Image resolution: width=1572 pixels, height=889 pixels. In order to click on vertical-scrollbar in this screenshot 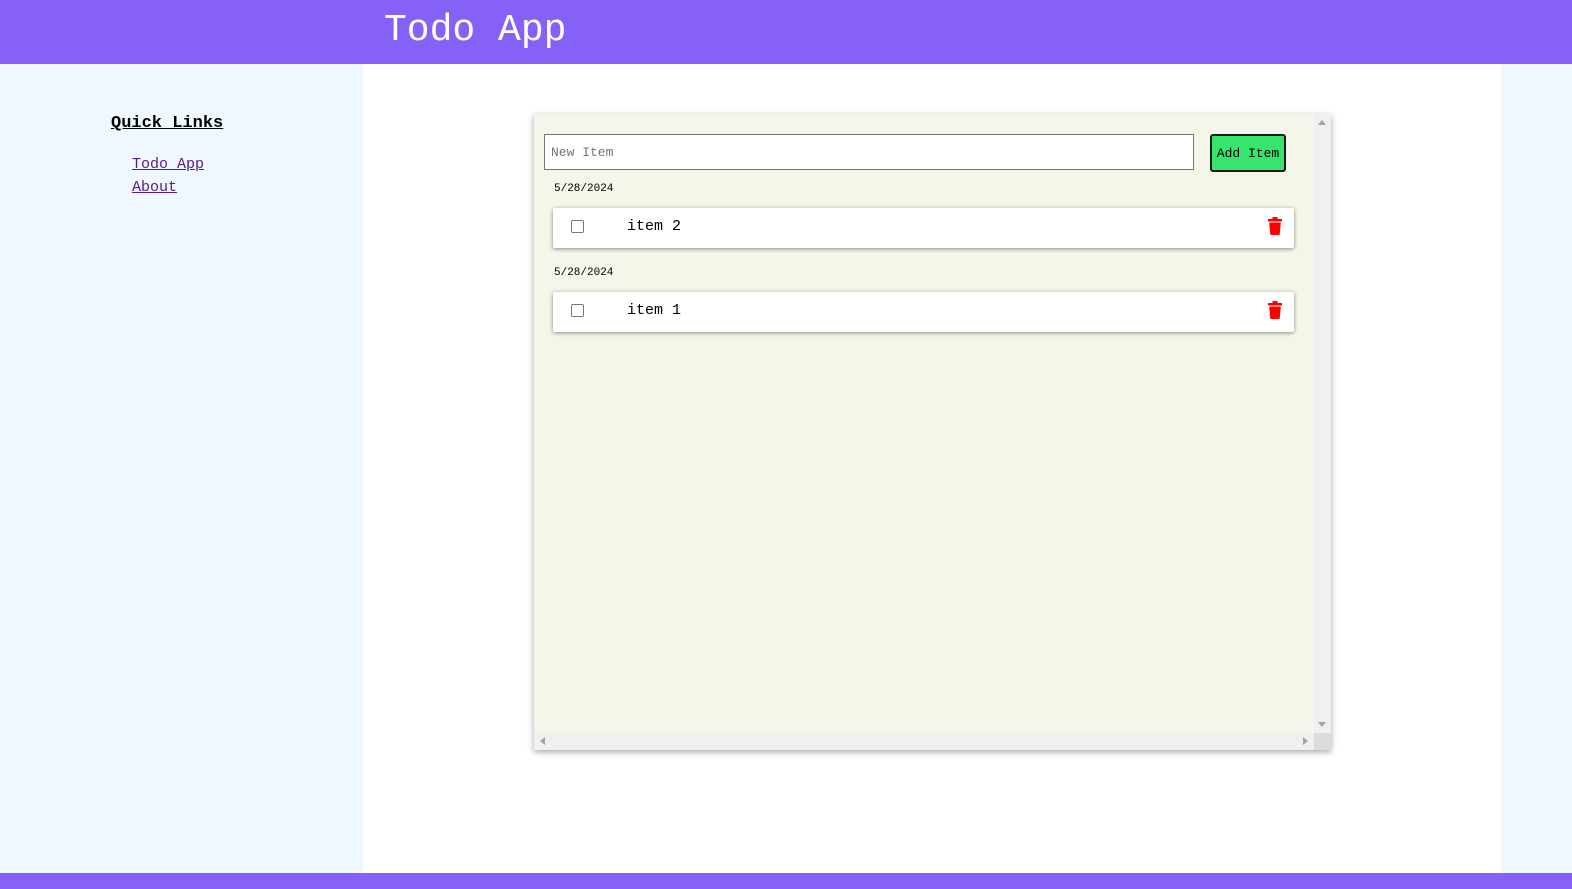, I will do `click(1322, 423)`.